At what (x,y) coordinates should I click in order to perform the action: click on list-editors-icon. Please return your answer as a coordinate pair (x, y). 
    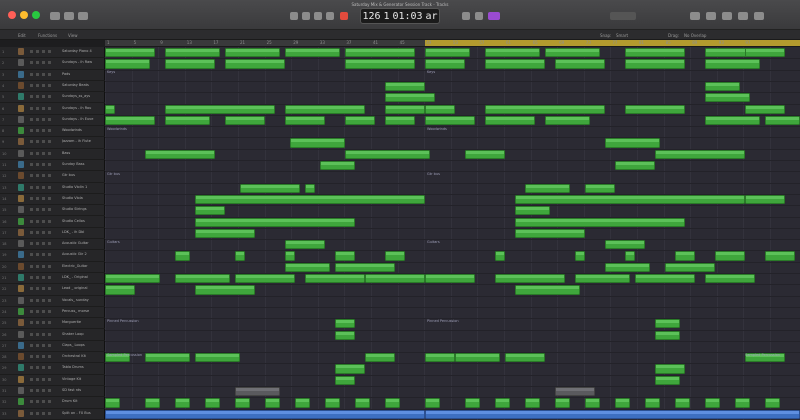
    Looking at the image, I should click on (711, 16).